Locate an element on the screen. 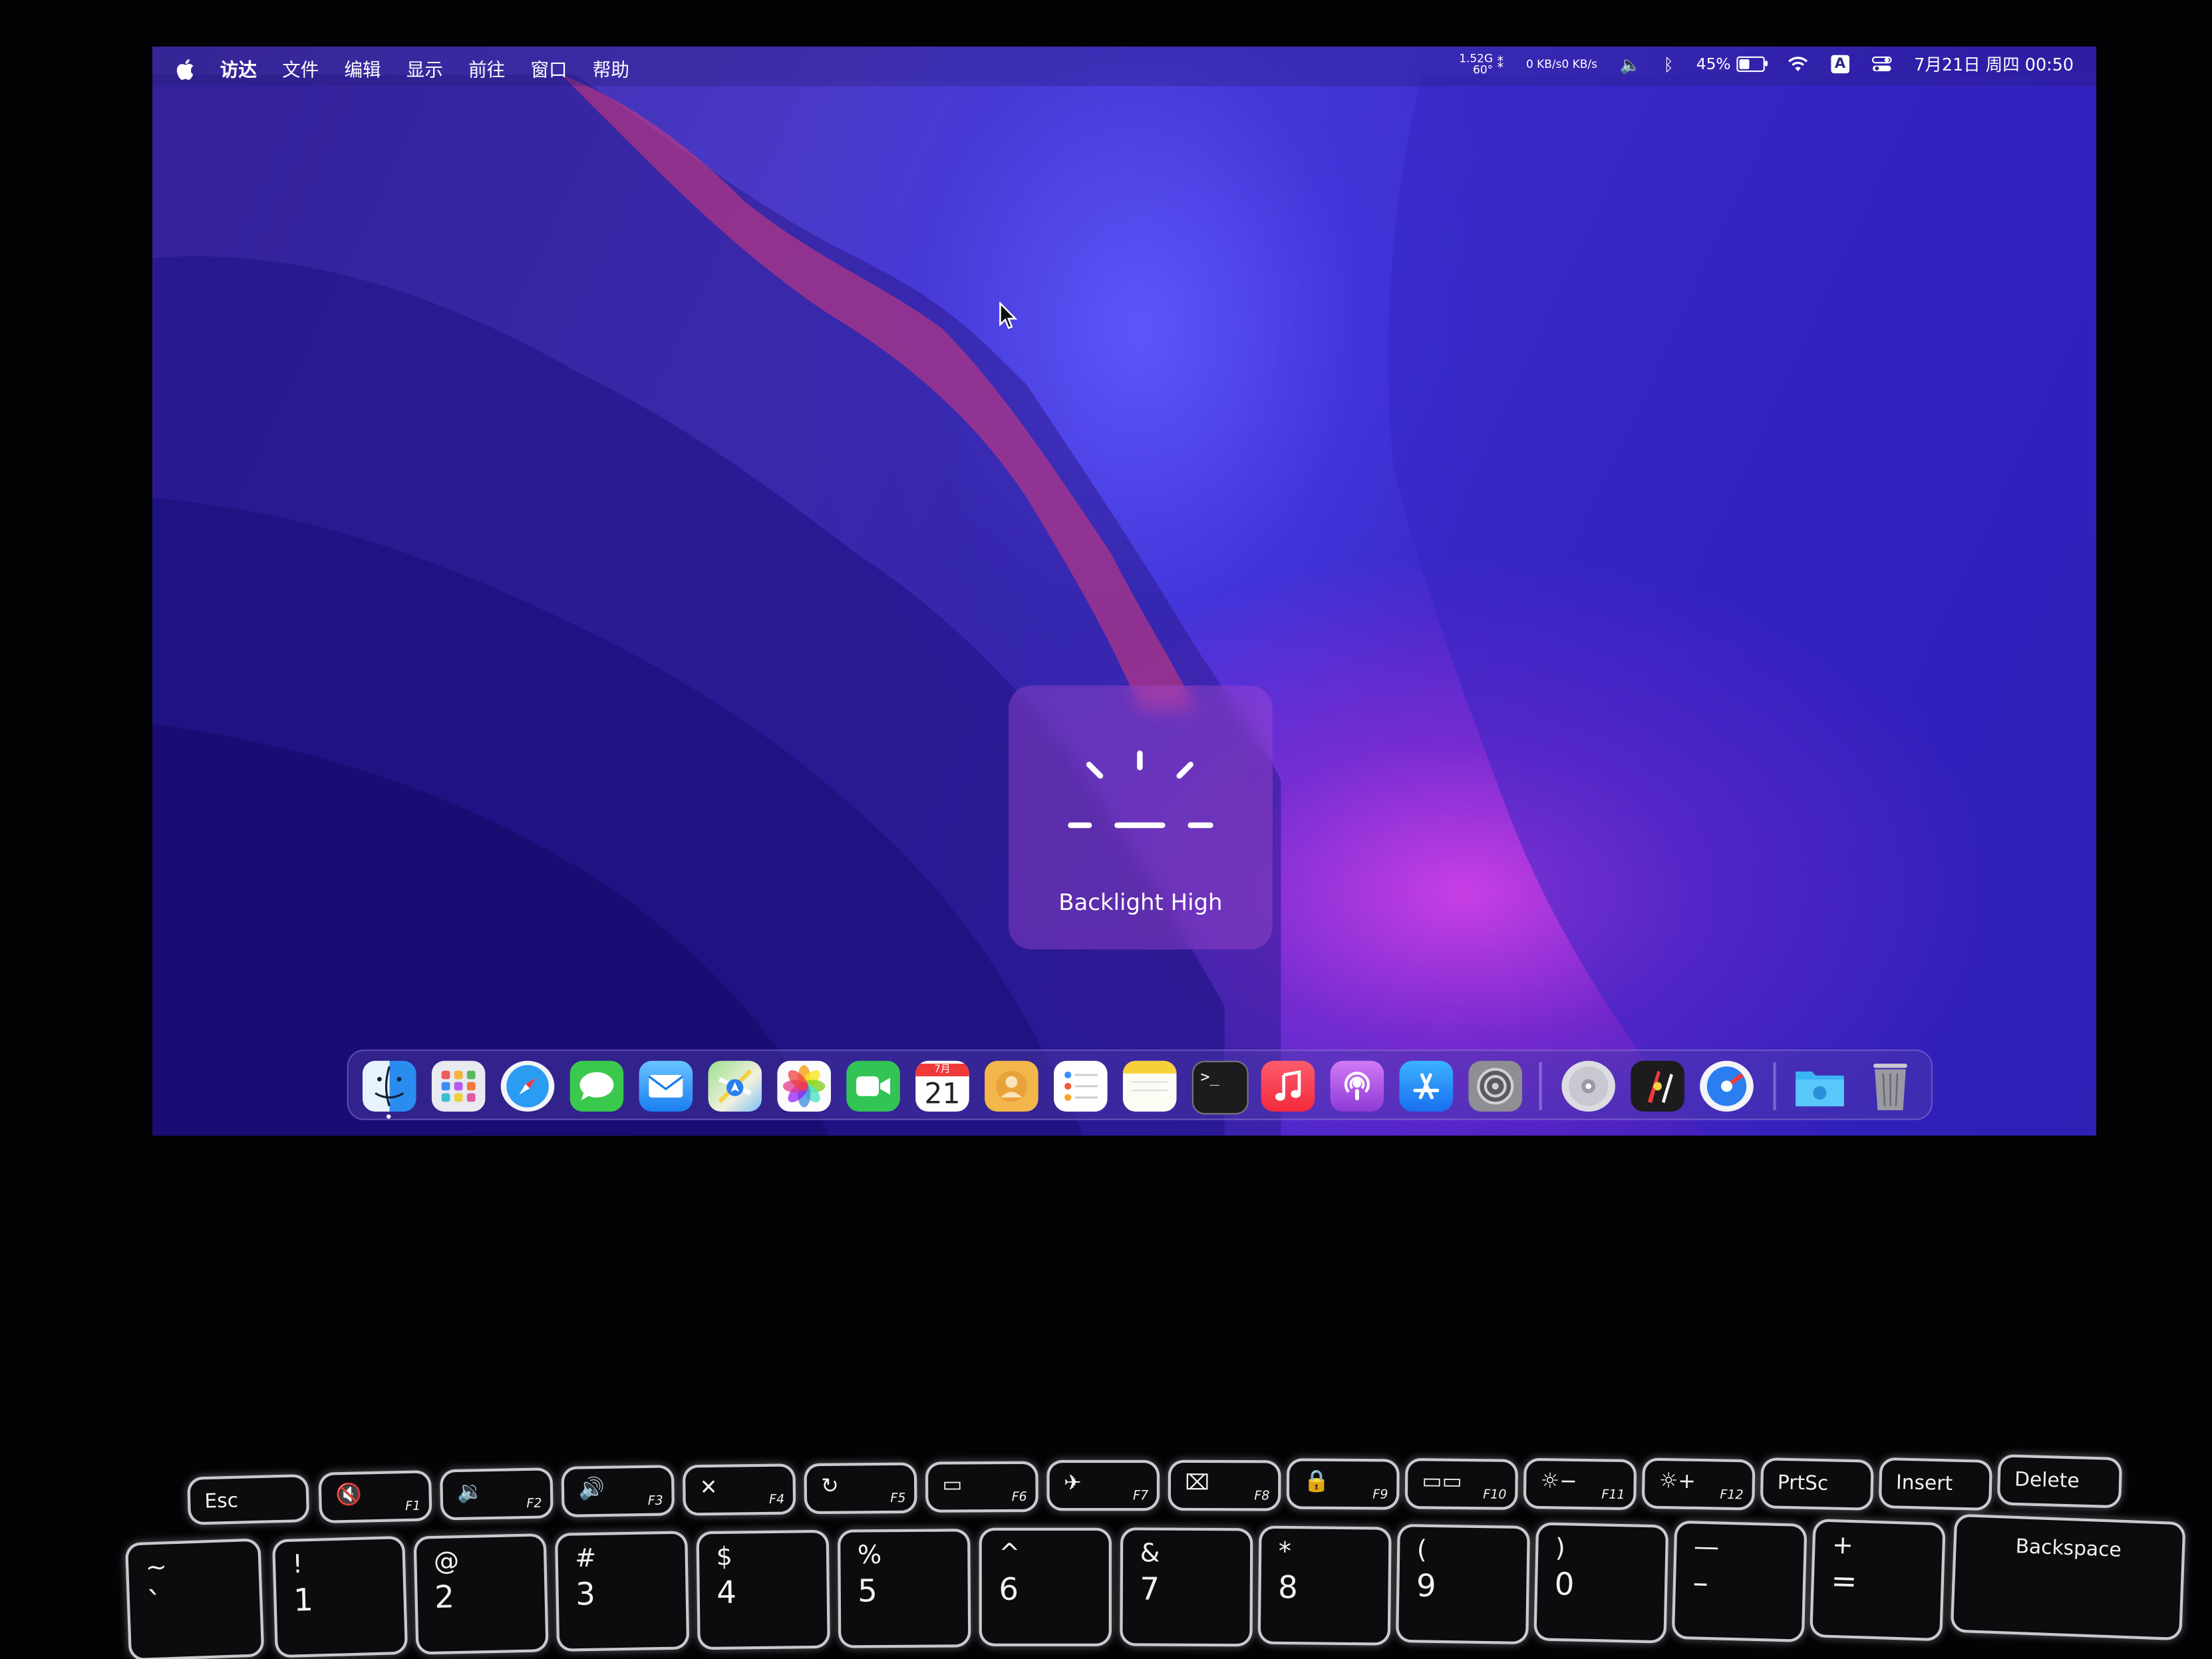 Image resolution: width=2212 pixels, height=1659 pixels. key-insert: Insert is located at coordinates (1936, 1484).